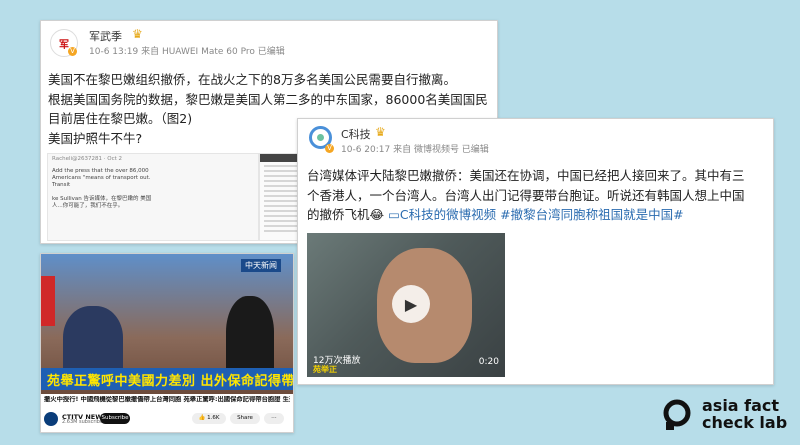  What do you see at coordinates (526, 175) in the screenshot?
I see `post-line: 台湾媒体评大陆黎巴嫩撤侨：美国还在协调，中国已经把人接回来了。其中有三` at bounding box center [526, 175].